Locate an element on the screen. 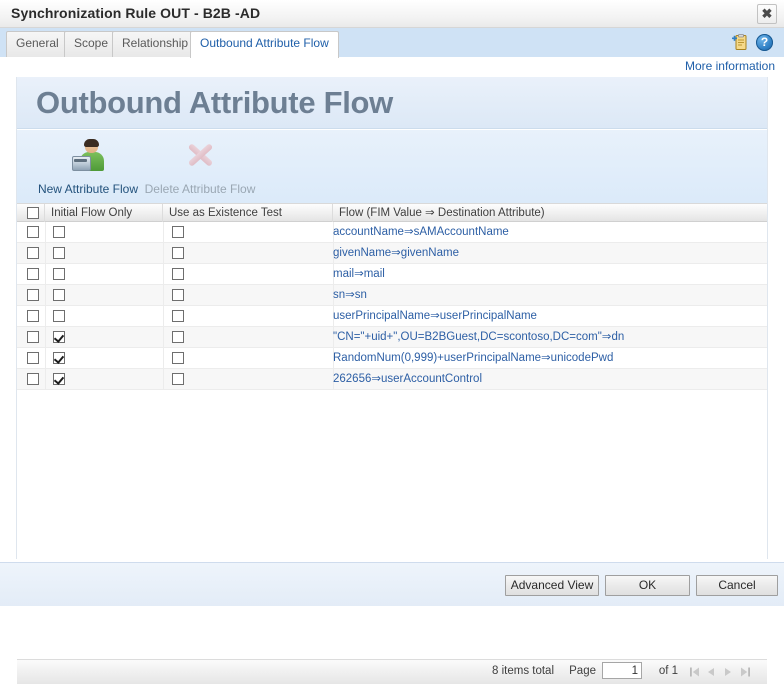 Image resolution: width=784 pixels, height=684 pixels. tab-outbound-attribute-flow: Outbound Attribute Flow is located at coordinates (264, 44).